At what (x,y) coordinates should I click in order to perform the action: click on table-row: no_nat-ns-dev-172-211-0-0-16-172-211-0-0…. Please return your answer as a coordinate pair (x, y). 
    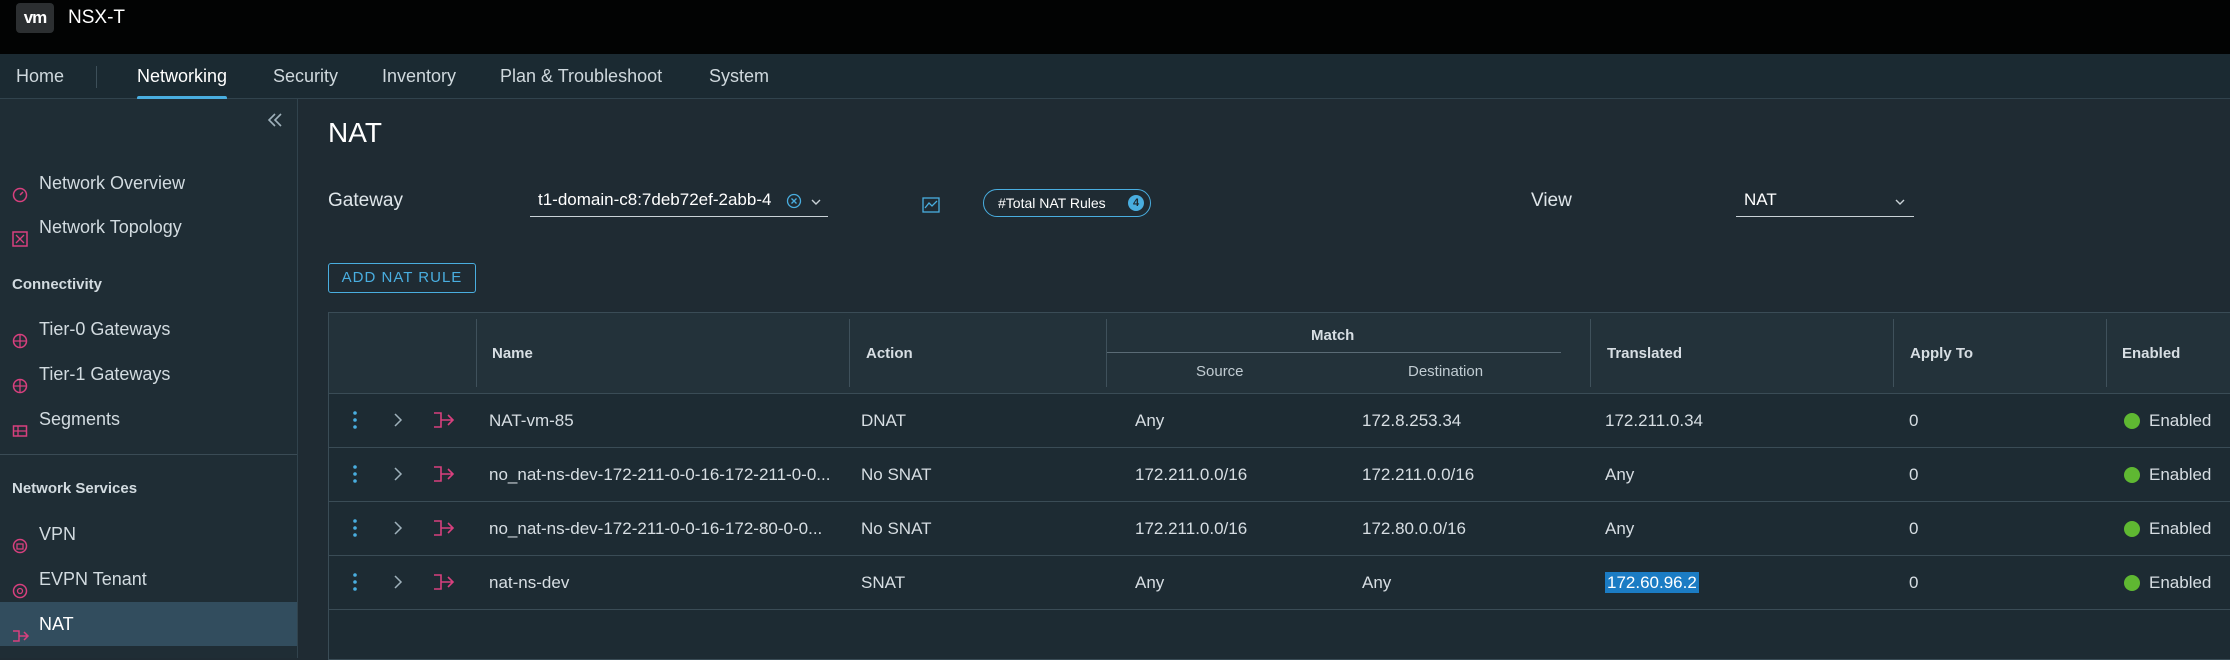
    Looking at the image, I should click on (1279, 475).